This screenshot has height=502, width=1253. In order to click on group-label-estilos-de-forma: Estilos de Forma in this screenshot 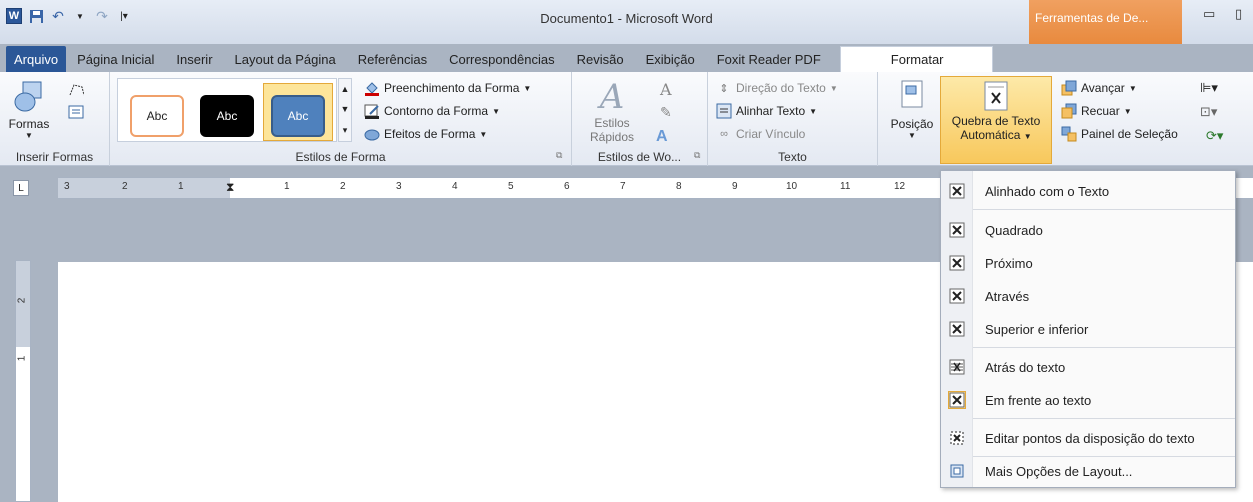, I will do `click(340, 157)`.